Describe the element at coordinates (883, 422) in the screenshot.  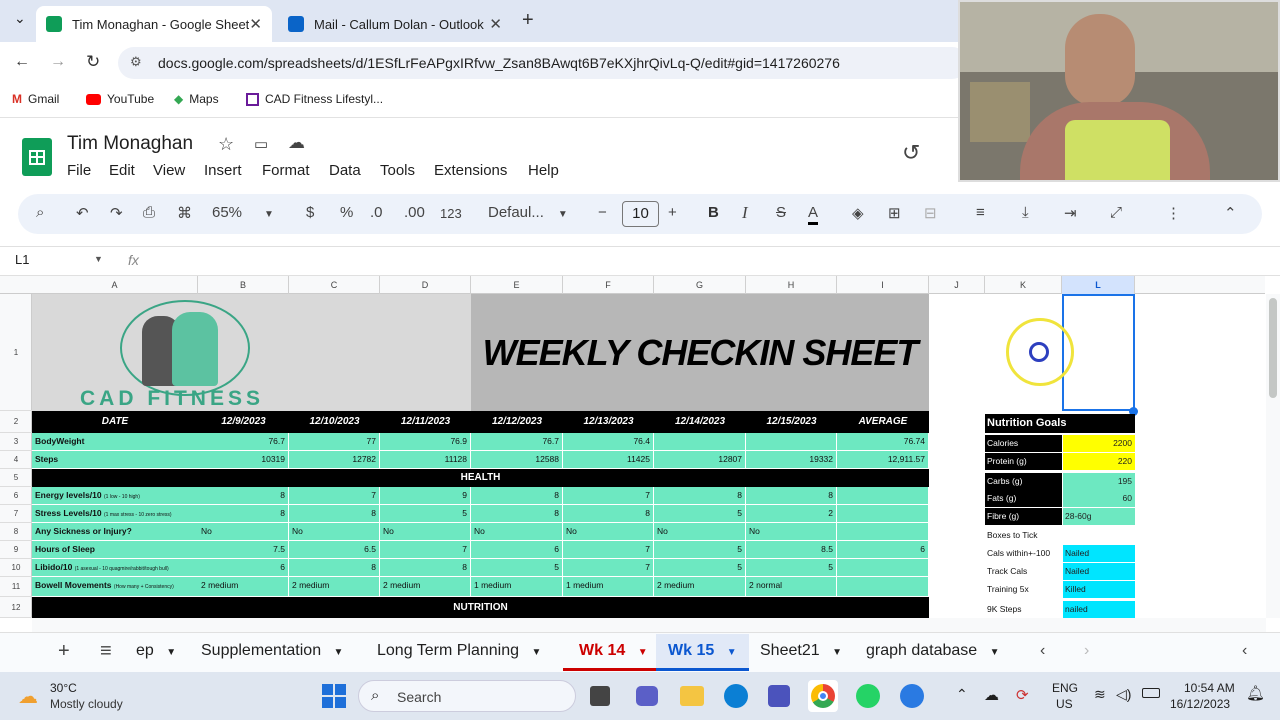
I see `header-cell: AVERAGE` at that location.